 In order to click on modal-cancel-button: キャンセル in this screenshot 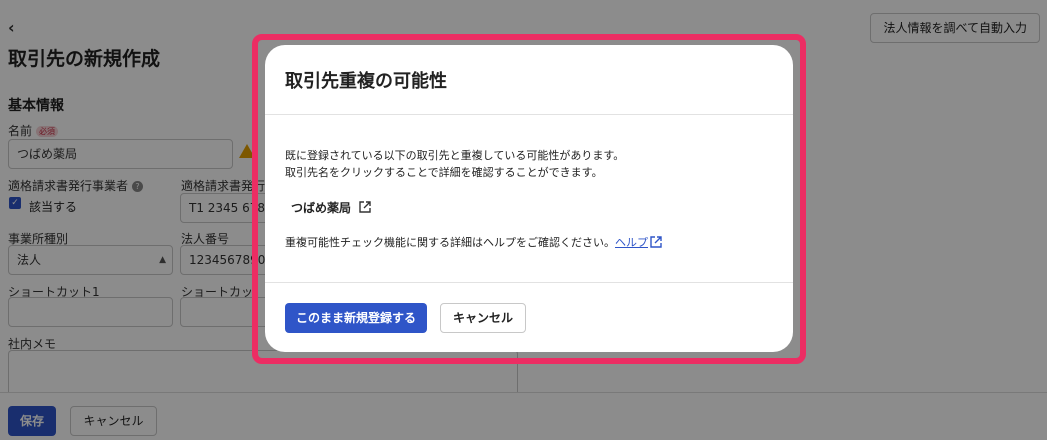, I will do `click(483, 318)`.